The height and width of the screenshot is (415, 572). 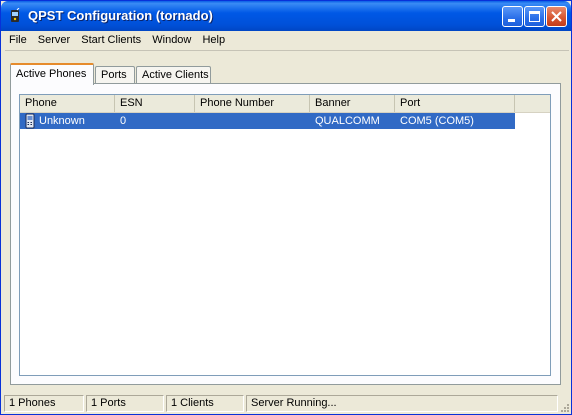 I want to click on column-header-banner: Banner, so click(x=352, y=103).